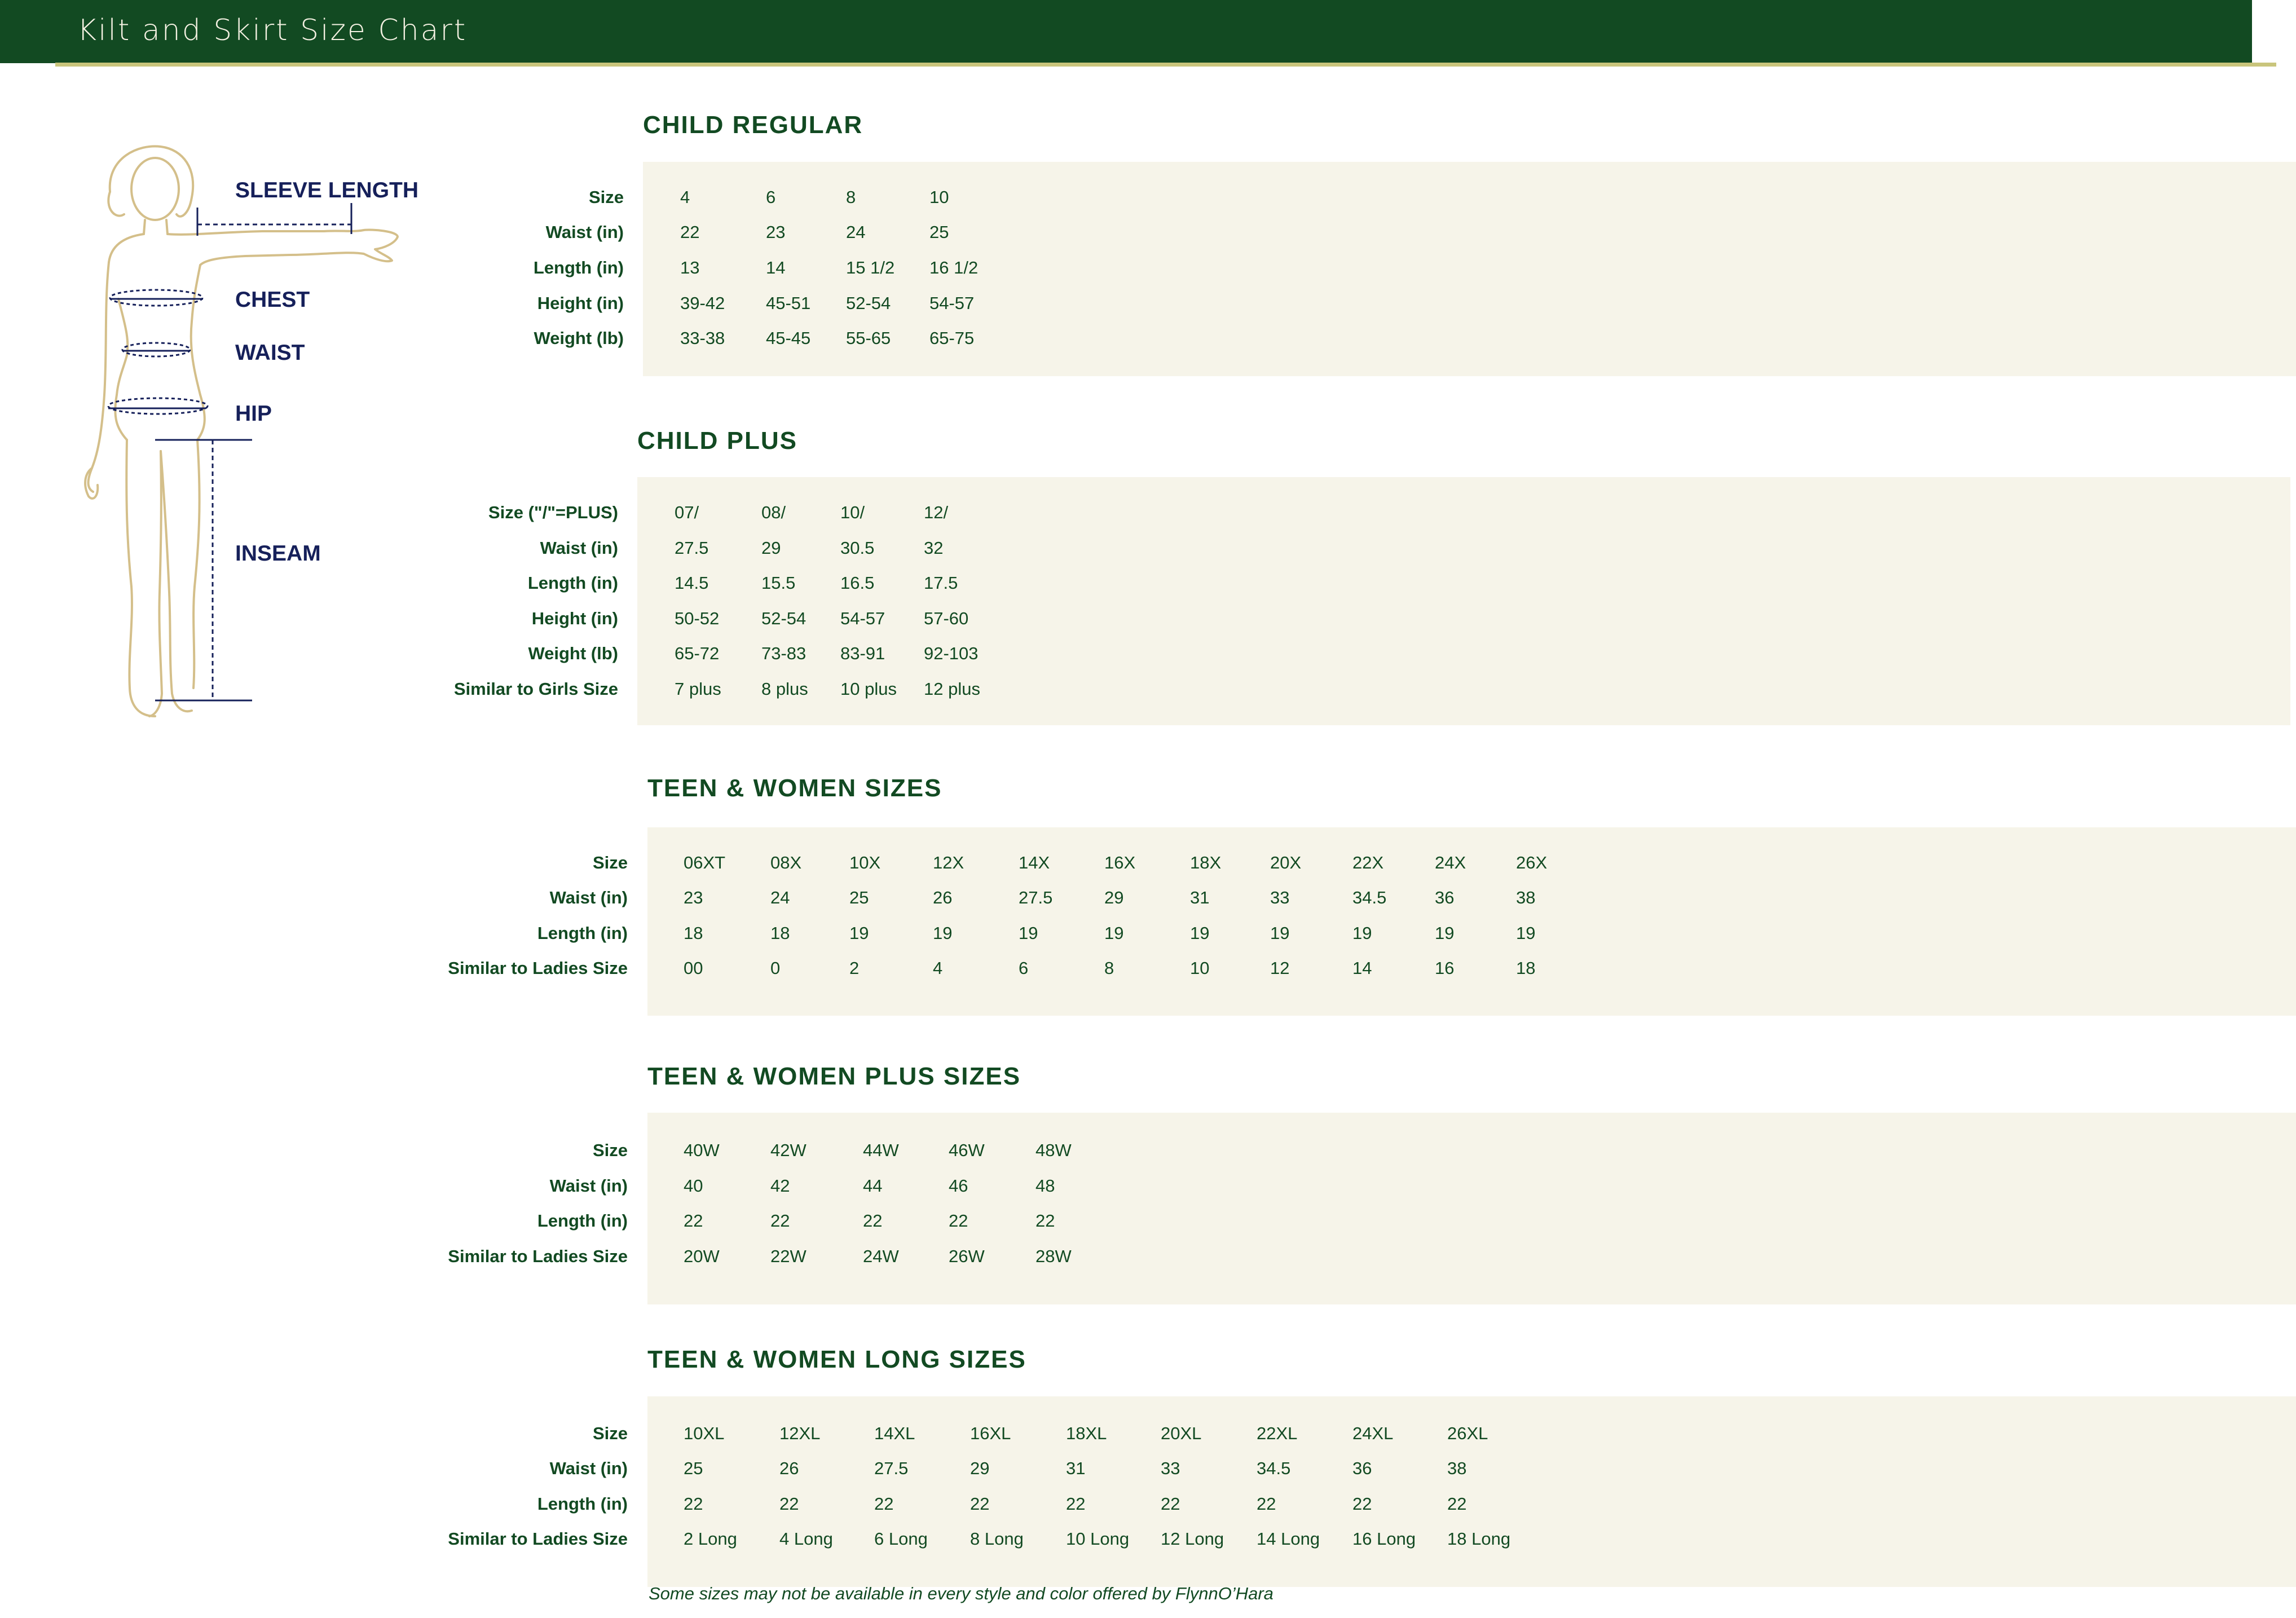 This screenshot has height=1618, width=2296. I want to click on table-cell: 06XT, so click(705, 862).